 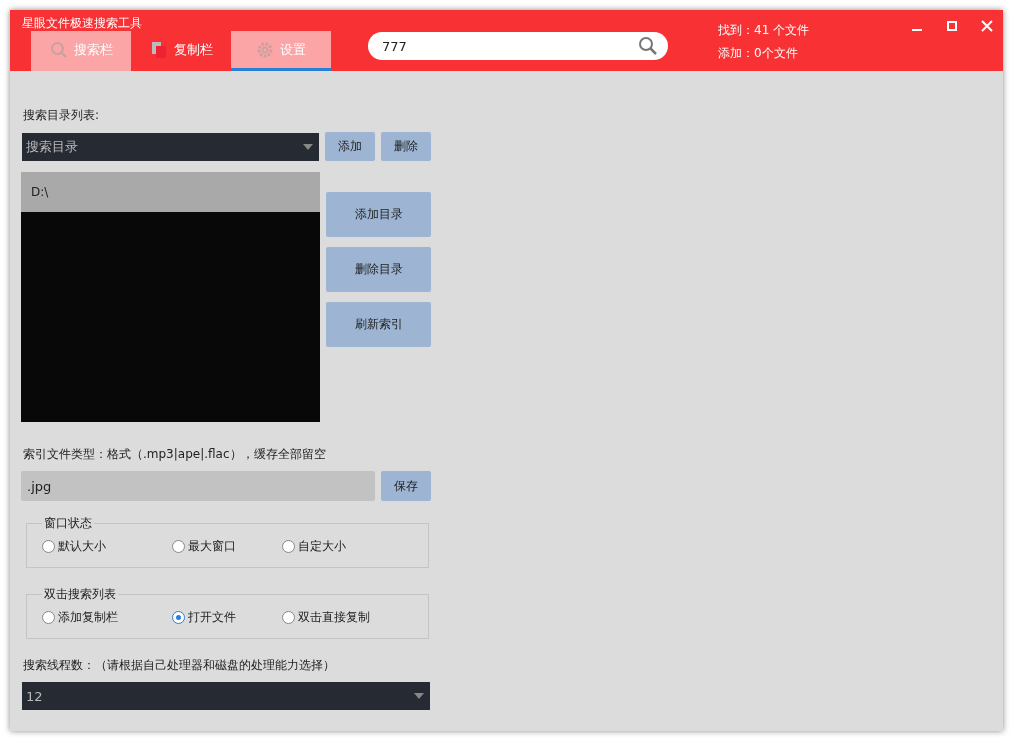 I want to click on radio-option: 自定大小, so click(x=347, y=546).